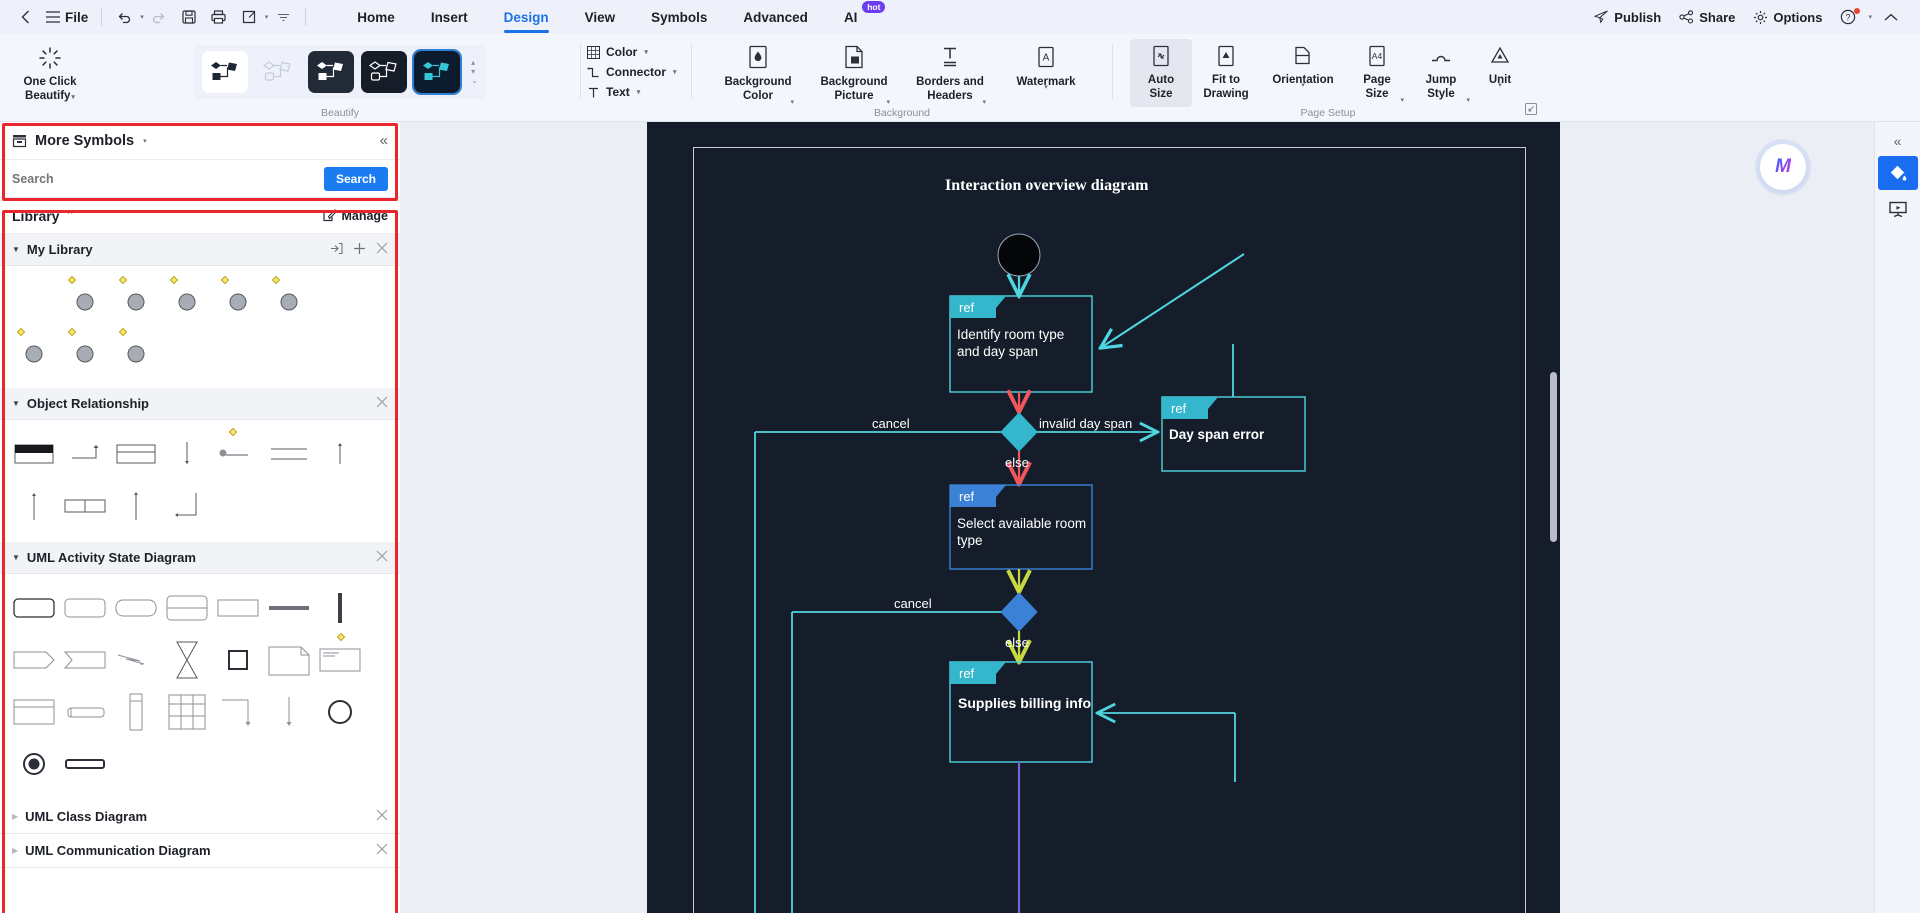  I want to click on library-symbol-rounded-bar, so click(84, 764).